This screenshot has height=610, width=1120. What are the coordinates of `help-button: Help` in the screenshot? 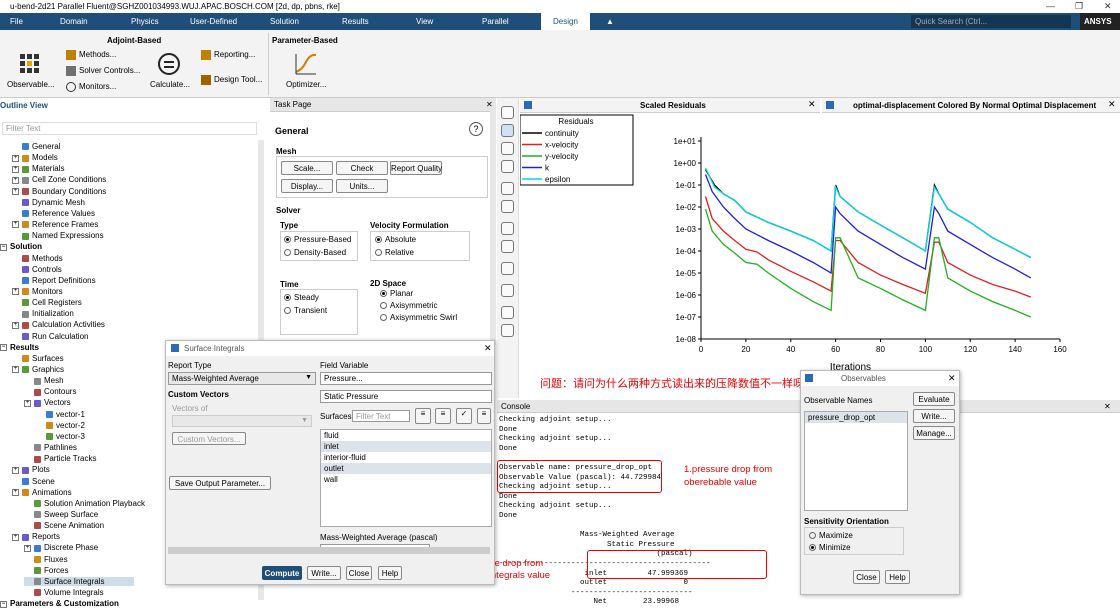 It's located at (390, 573).